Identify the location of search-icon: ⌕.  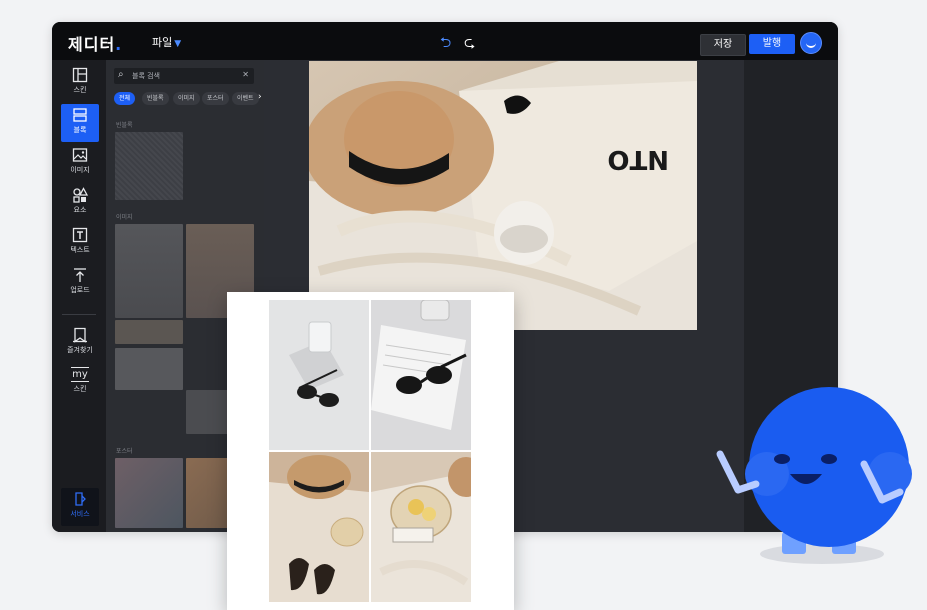
(121, 74).